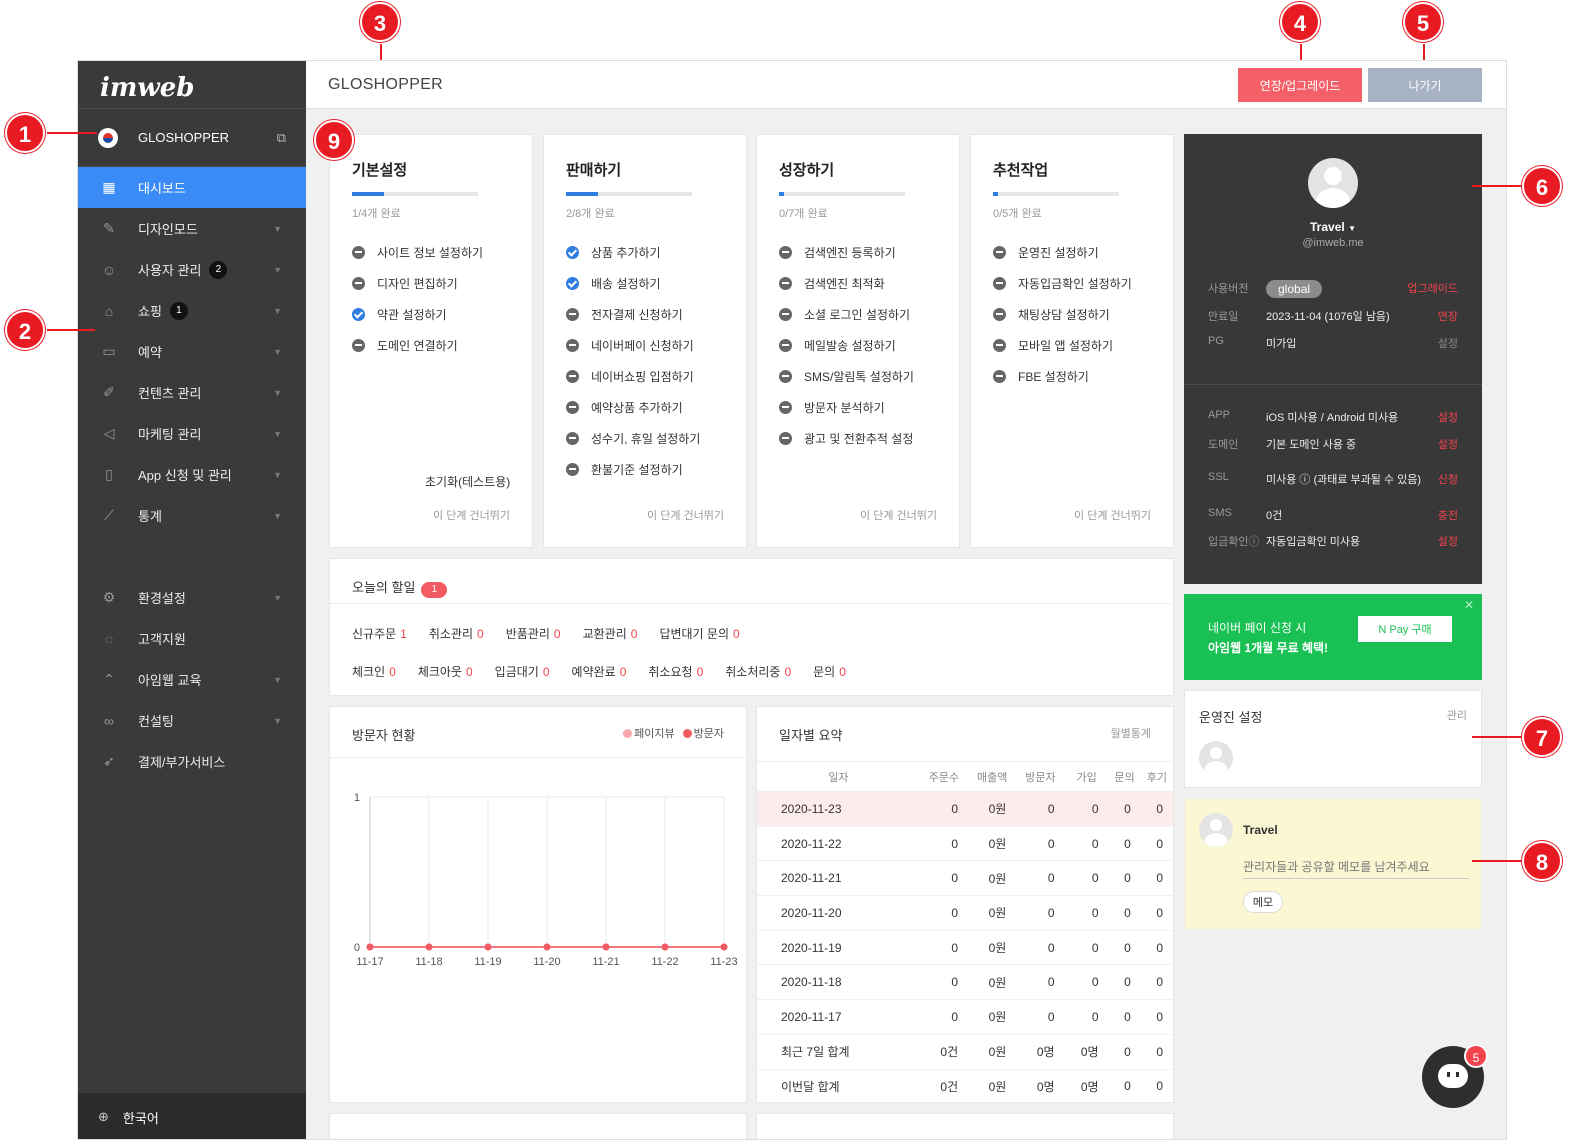  I want to click on task-item: 소셜 로그인 설정하기, so click(846, 314).